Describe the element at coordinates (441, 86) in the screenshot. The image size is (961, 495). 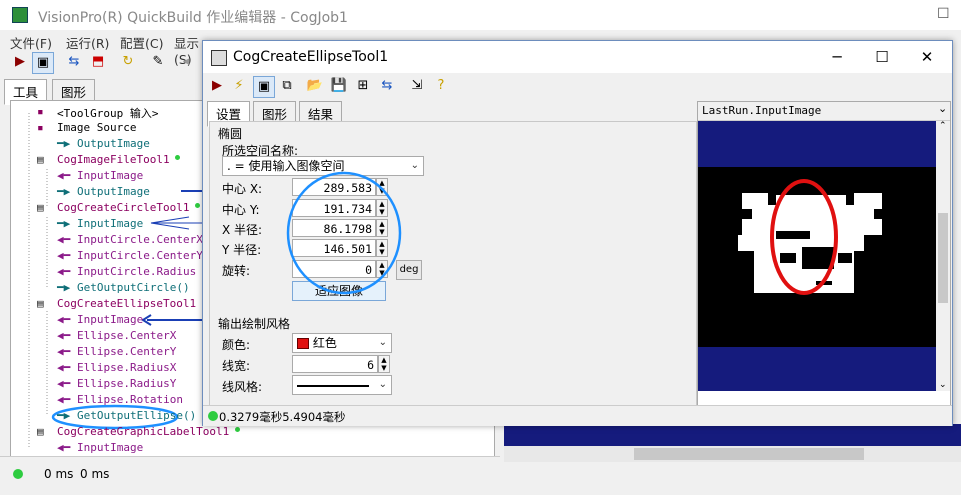
I see `help-icon: ?` at that location.